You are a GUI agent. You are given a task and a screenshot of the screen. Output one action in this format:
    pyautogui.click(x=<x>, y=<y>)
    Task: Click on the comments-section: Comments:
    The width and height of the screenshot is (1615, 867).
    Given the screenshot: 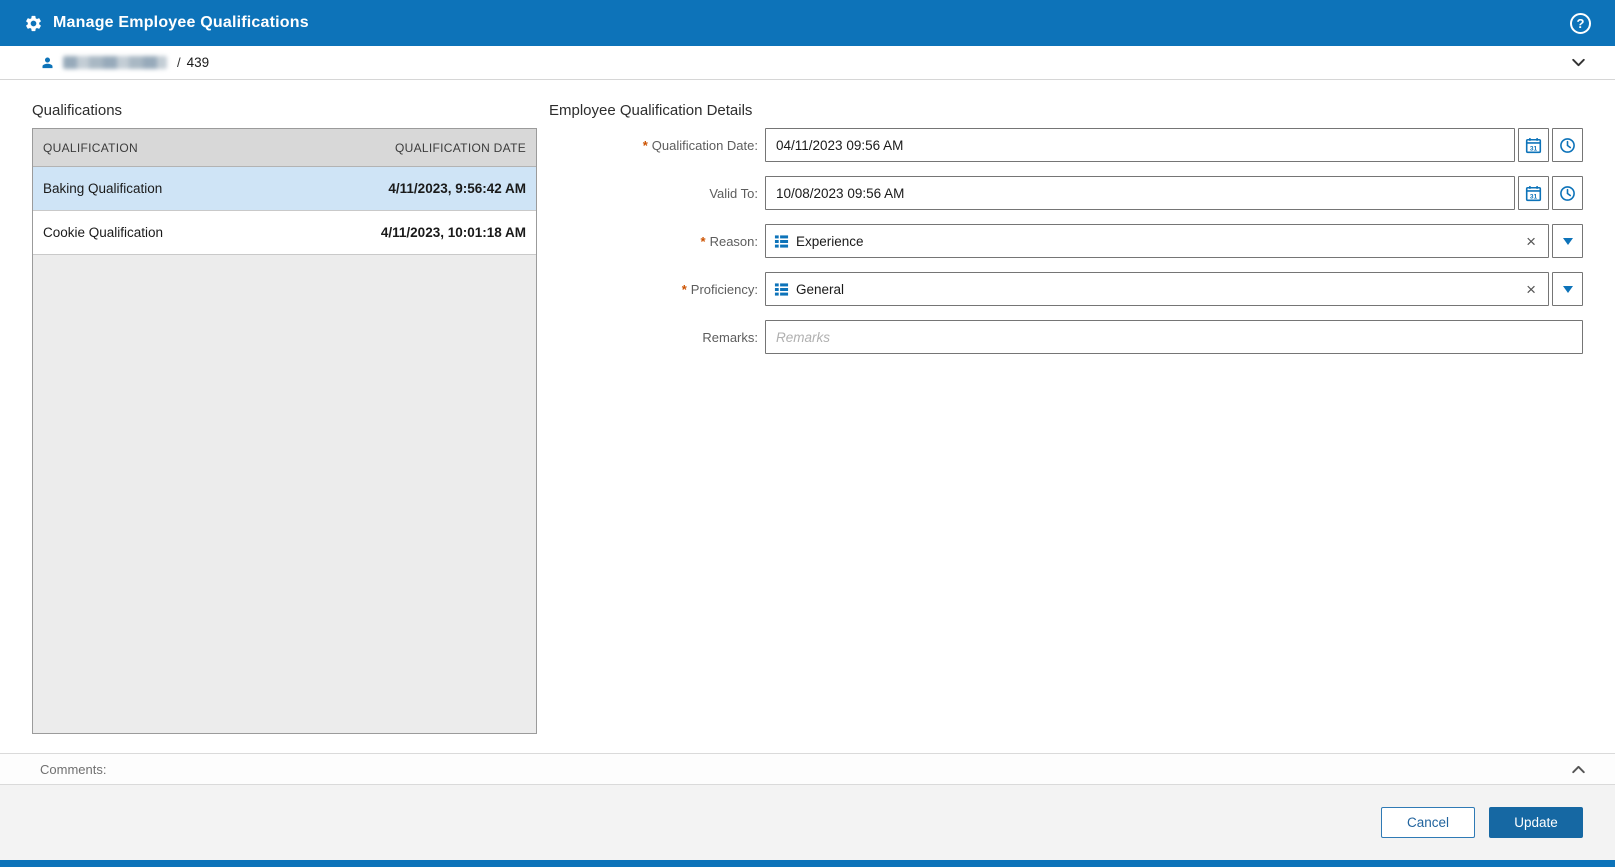 What is the action you would take?
    pyautogui.click(x=807, y=769)
    